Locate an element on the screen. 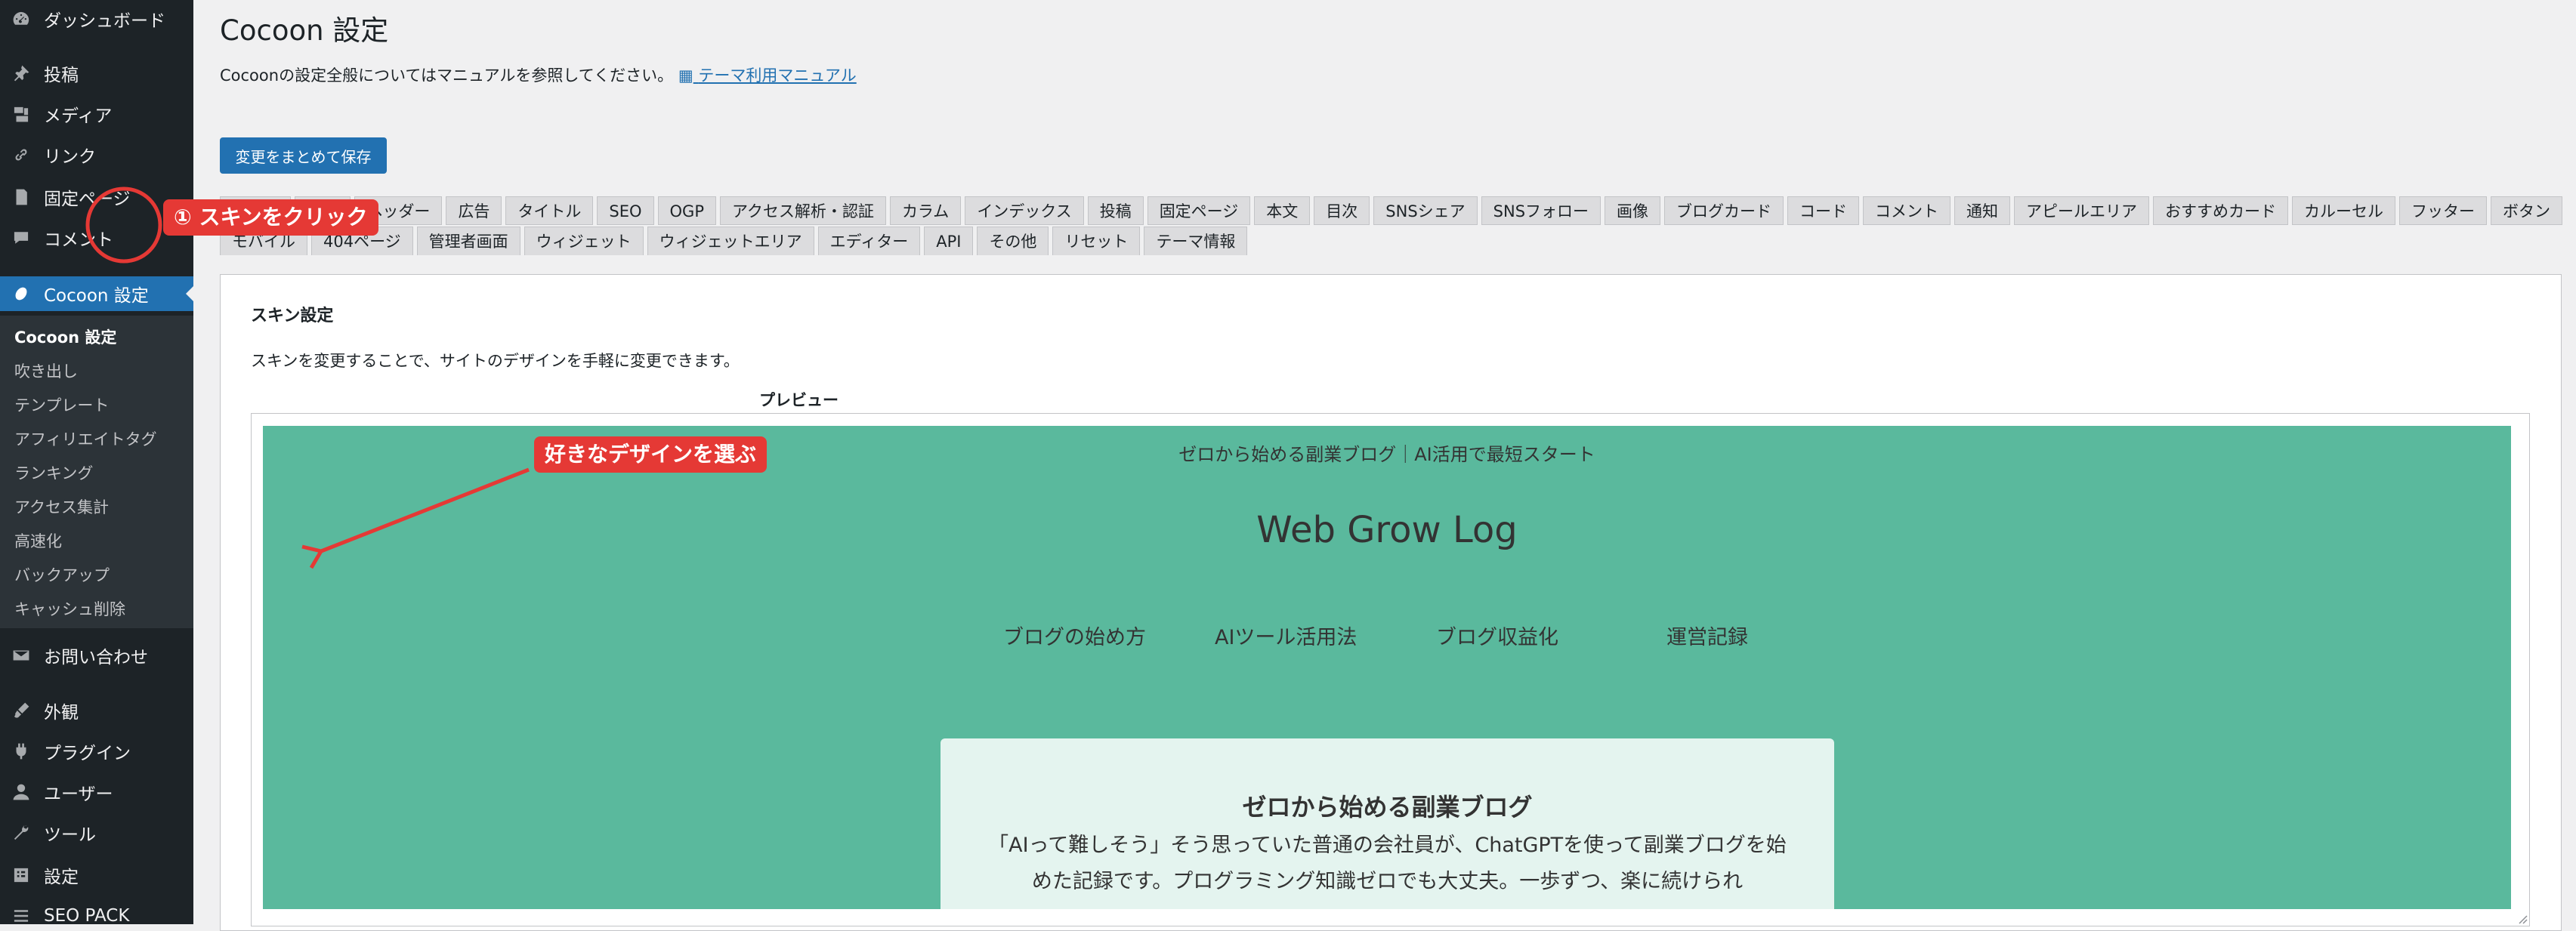 The image size is (2576, 931). menu-label: プラグイン is located at coordinates (87, 753).